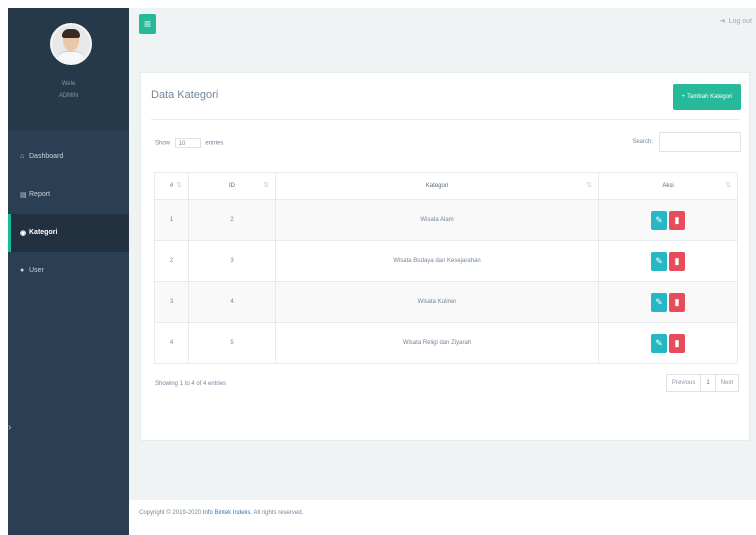 The height and width of the screenshot is (535, 756). I want to click on sidebar-collapse-icon: ›, so click(9, 427).